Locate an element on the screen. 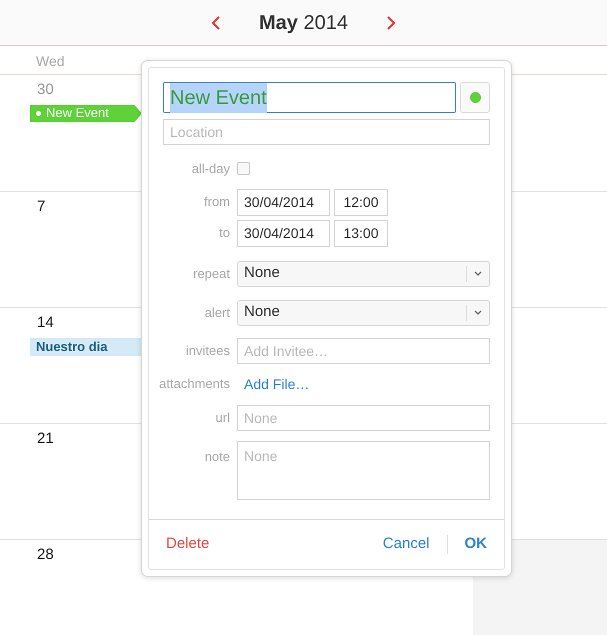 The width and height of the screenshot is (607, 635). calendar-color-button is located at coordinates (475, 97).